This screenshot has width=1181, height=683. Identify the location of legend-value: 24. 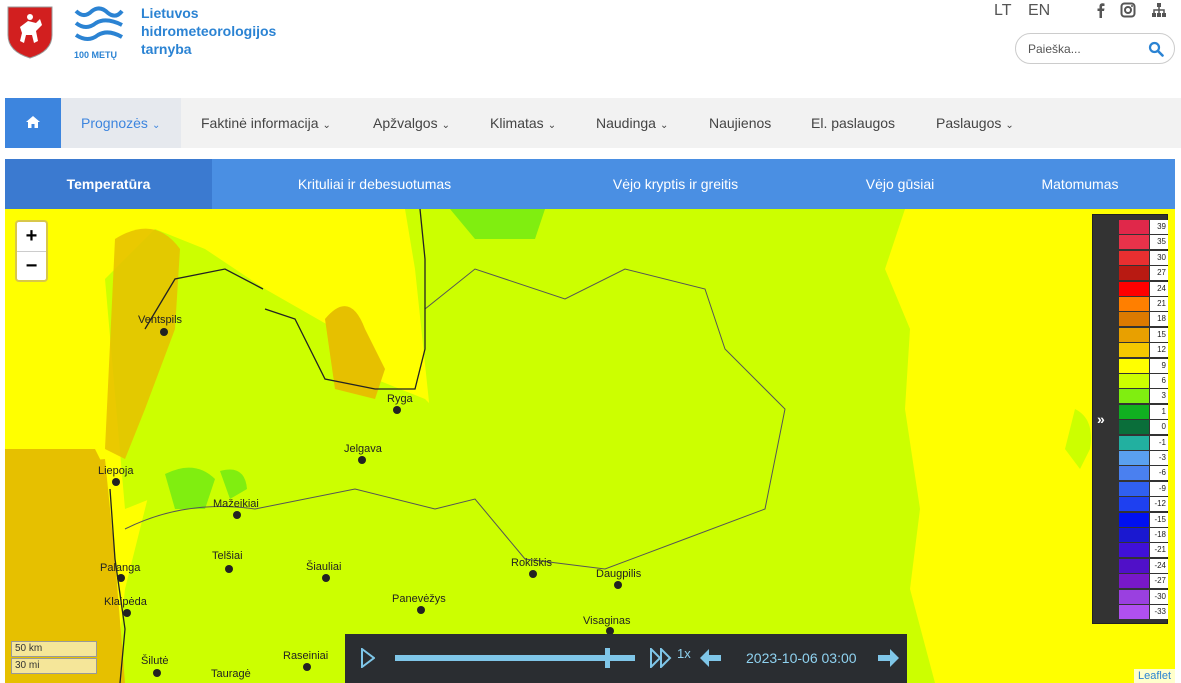
(1159, 288).